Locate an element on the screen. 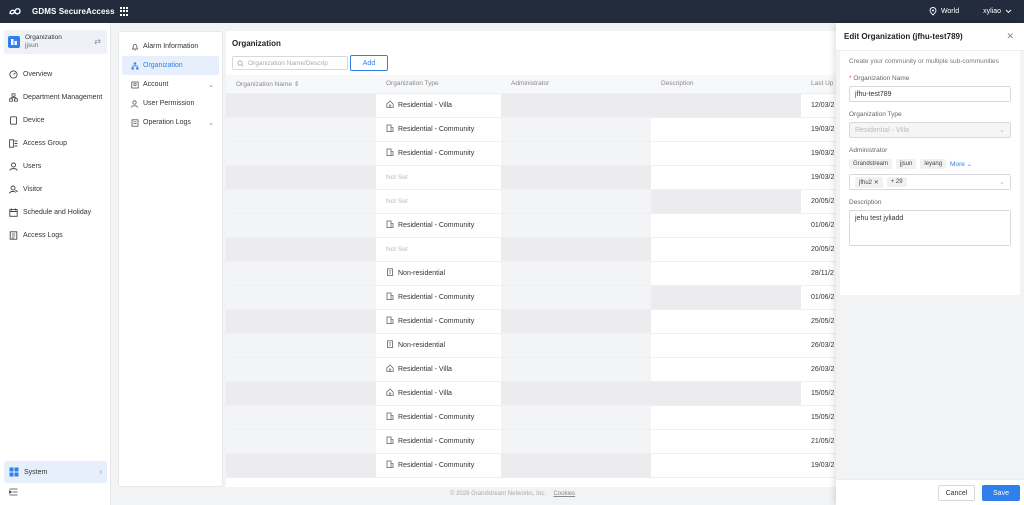  nav-item-users: Users is located at coordinates (55, 166).